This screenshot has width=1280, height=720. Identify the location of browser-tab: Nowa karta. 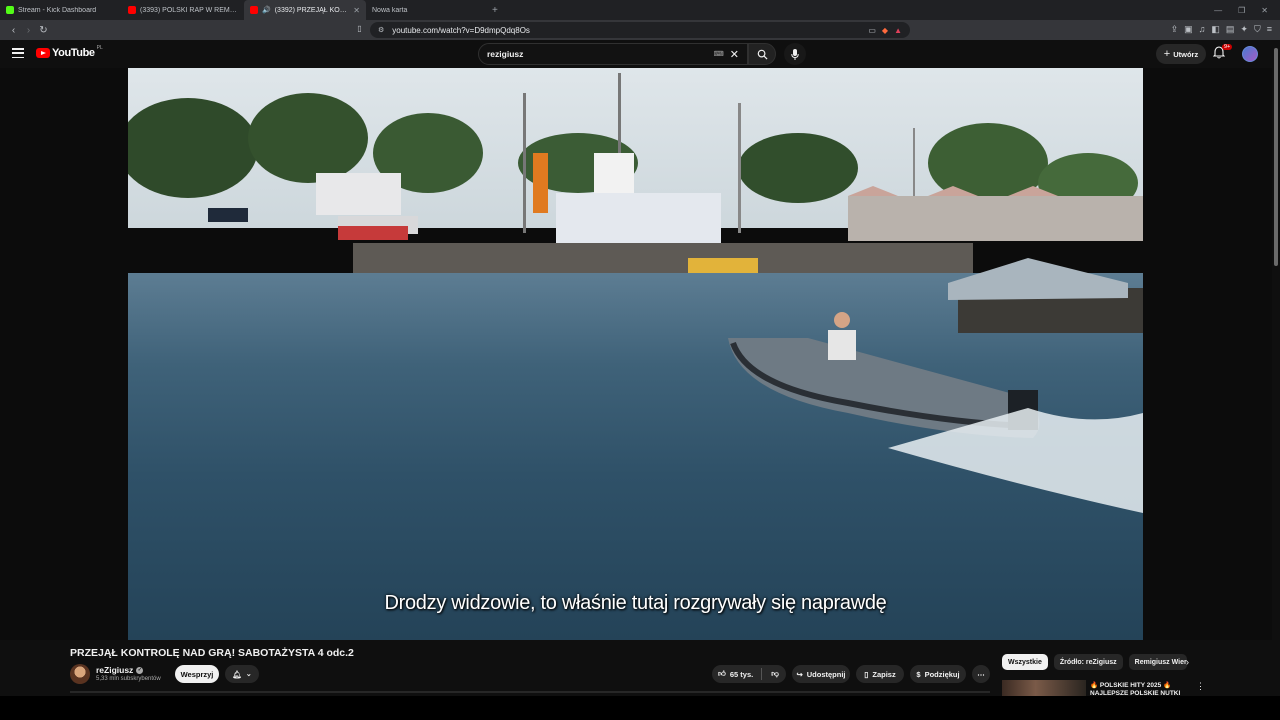
(427, 10).